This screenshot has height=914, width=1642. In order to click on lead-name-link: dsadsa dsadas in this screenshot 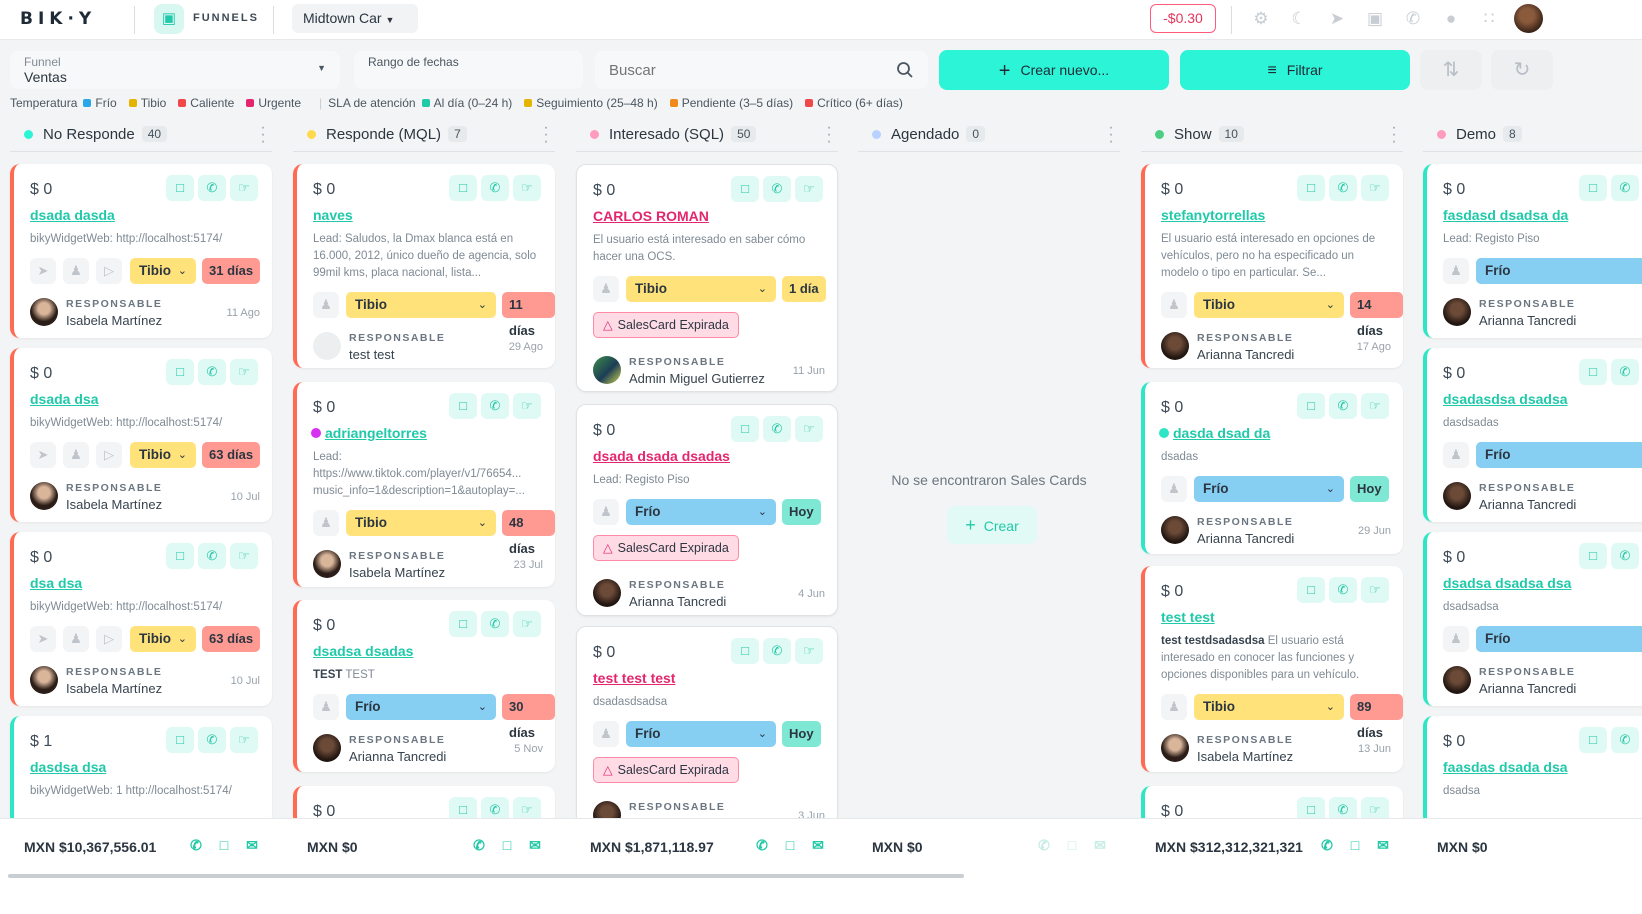, I will do `click(363, 651)`.